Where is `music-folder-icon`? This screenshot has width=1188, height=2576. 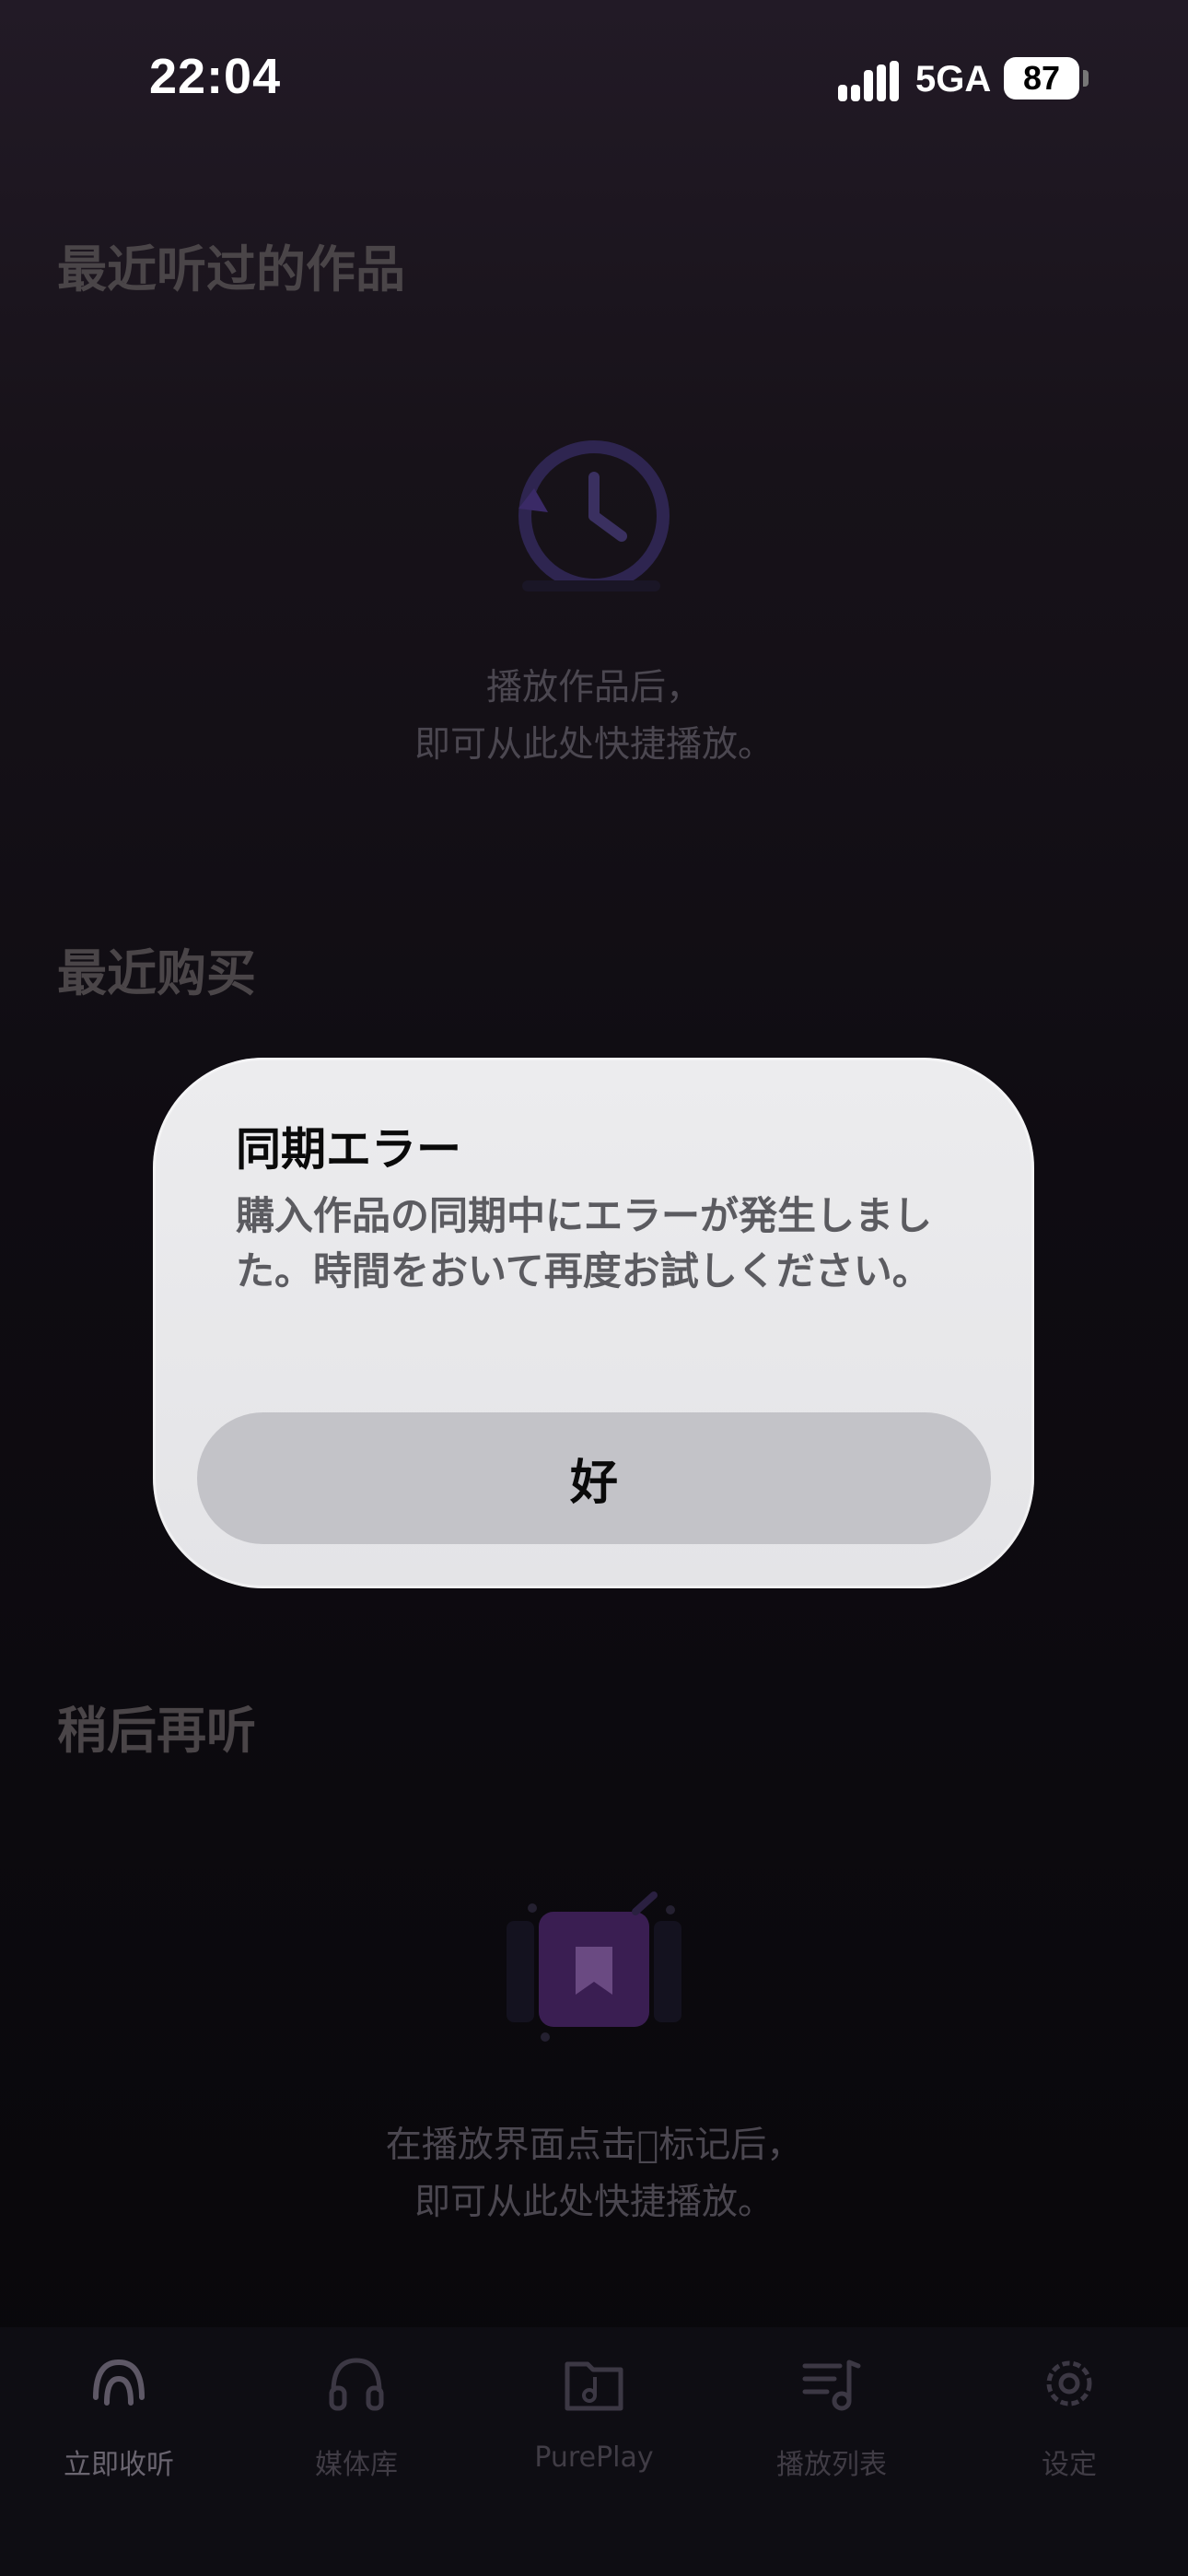 music-folder-icon is located at coordinates (594, 2386).